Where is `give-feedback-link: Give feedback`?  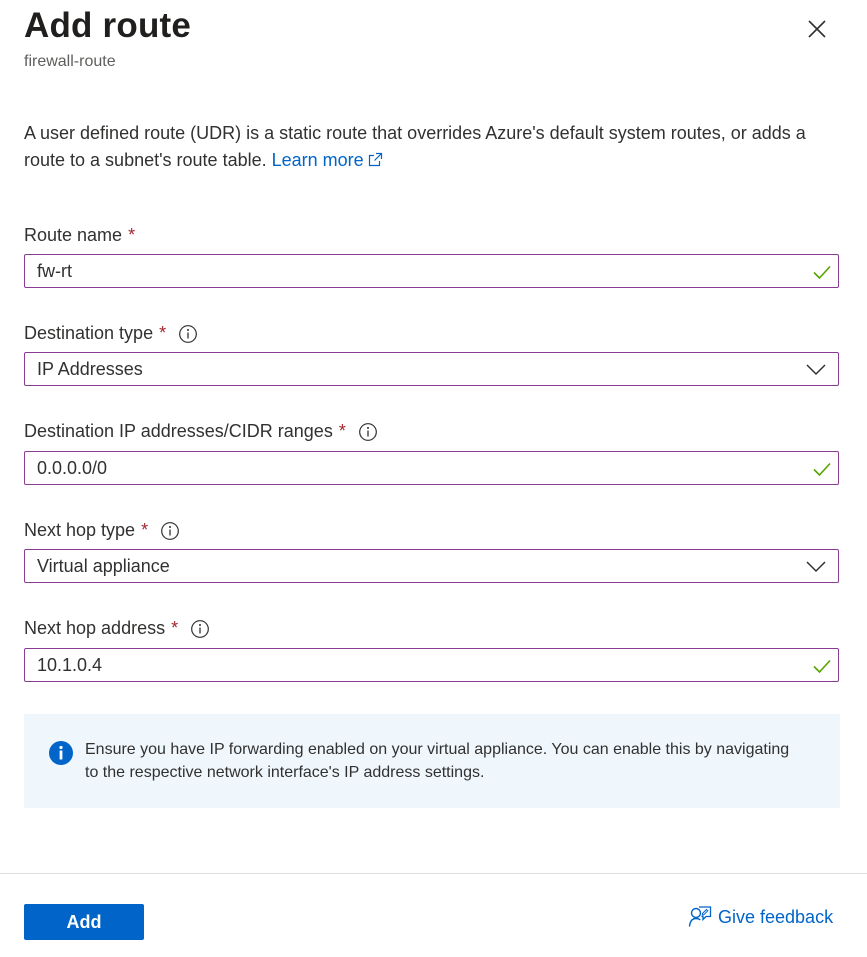
give-feedback-link: Give feedback is located at coordinates (760, 917).